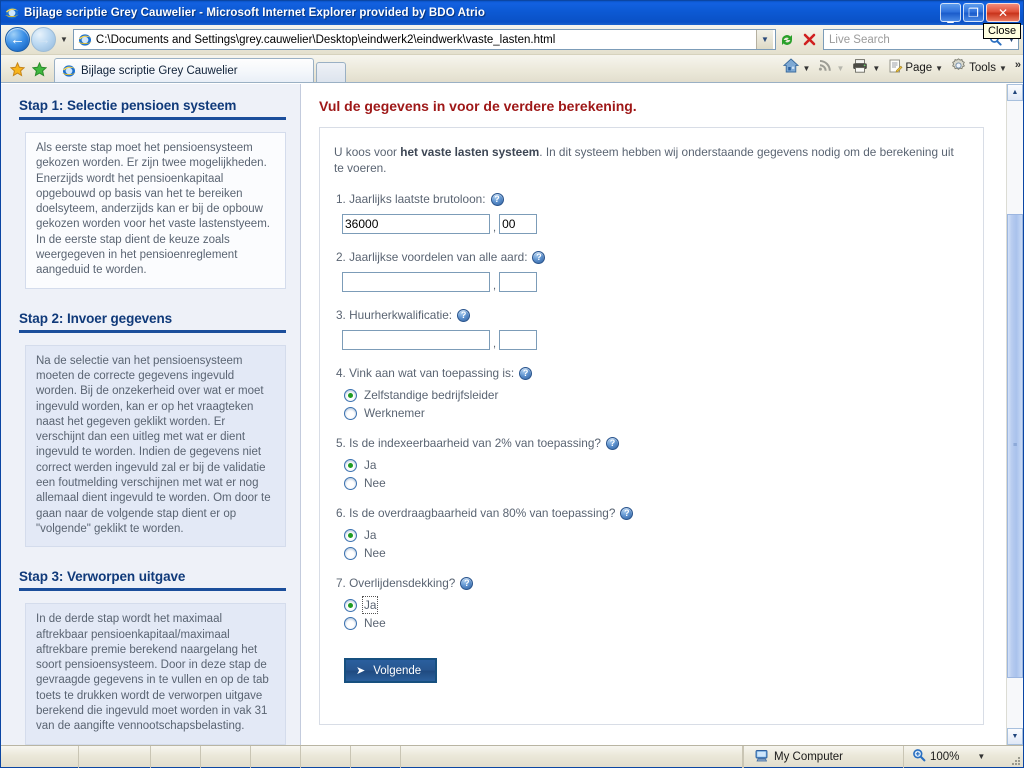  What do you see at coordinates (809, 756) in the screenshot?
I see `security-zone-label: My Computer` at bounding box center [809, 756].